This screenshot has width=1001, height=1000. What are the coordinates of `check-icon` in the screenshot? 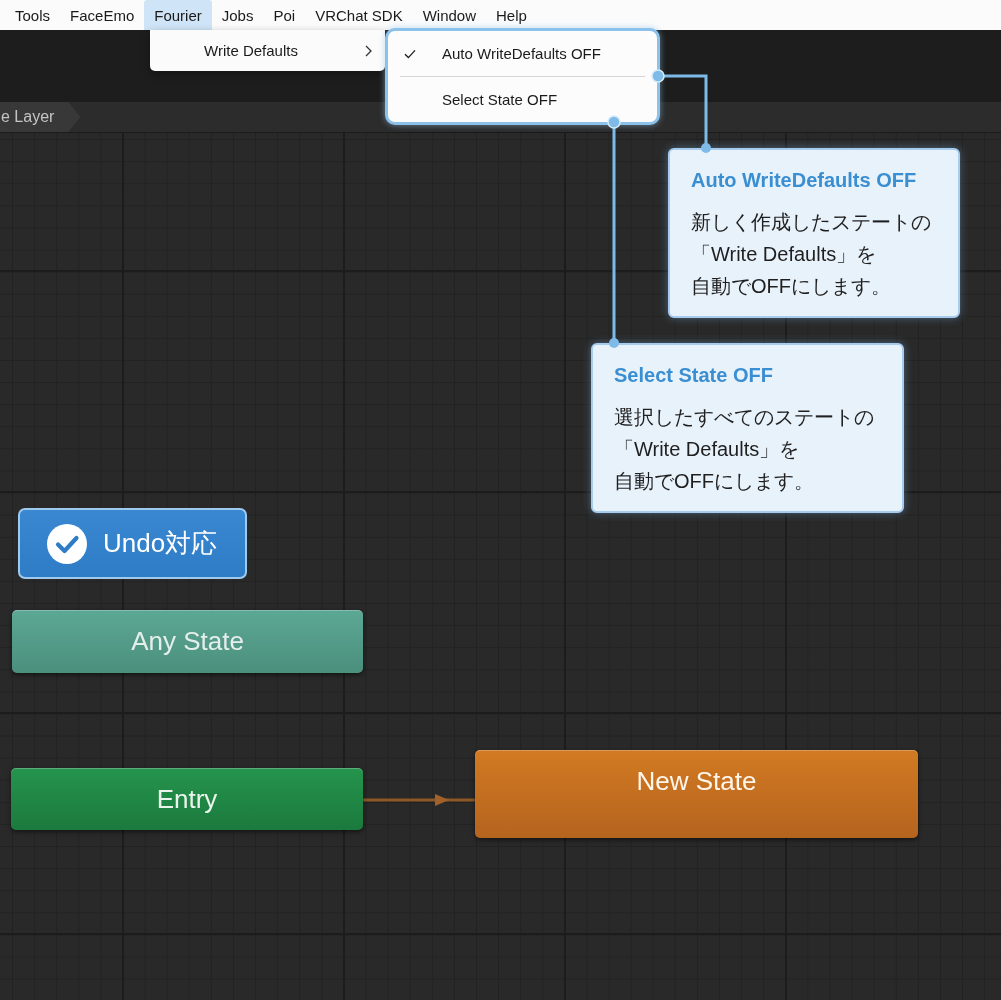 It's located at (410, 53).